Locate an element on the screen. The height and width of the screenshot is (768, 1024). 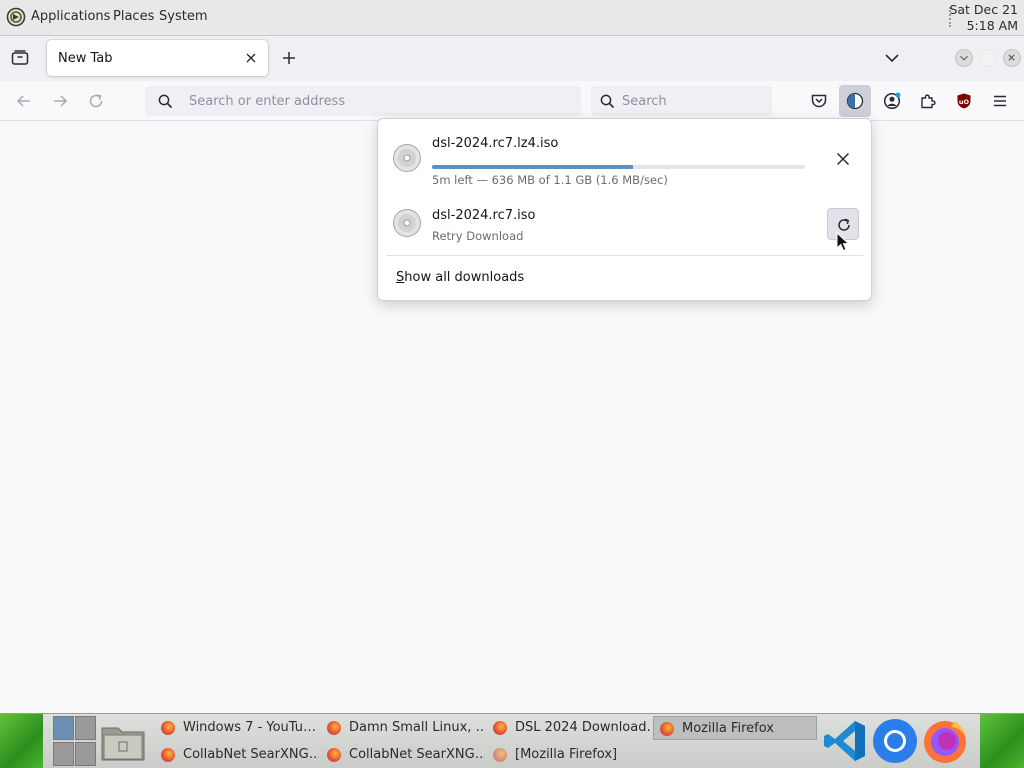
pocket-icon is located at coordinates (819, 101).